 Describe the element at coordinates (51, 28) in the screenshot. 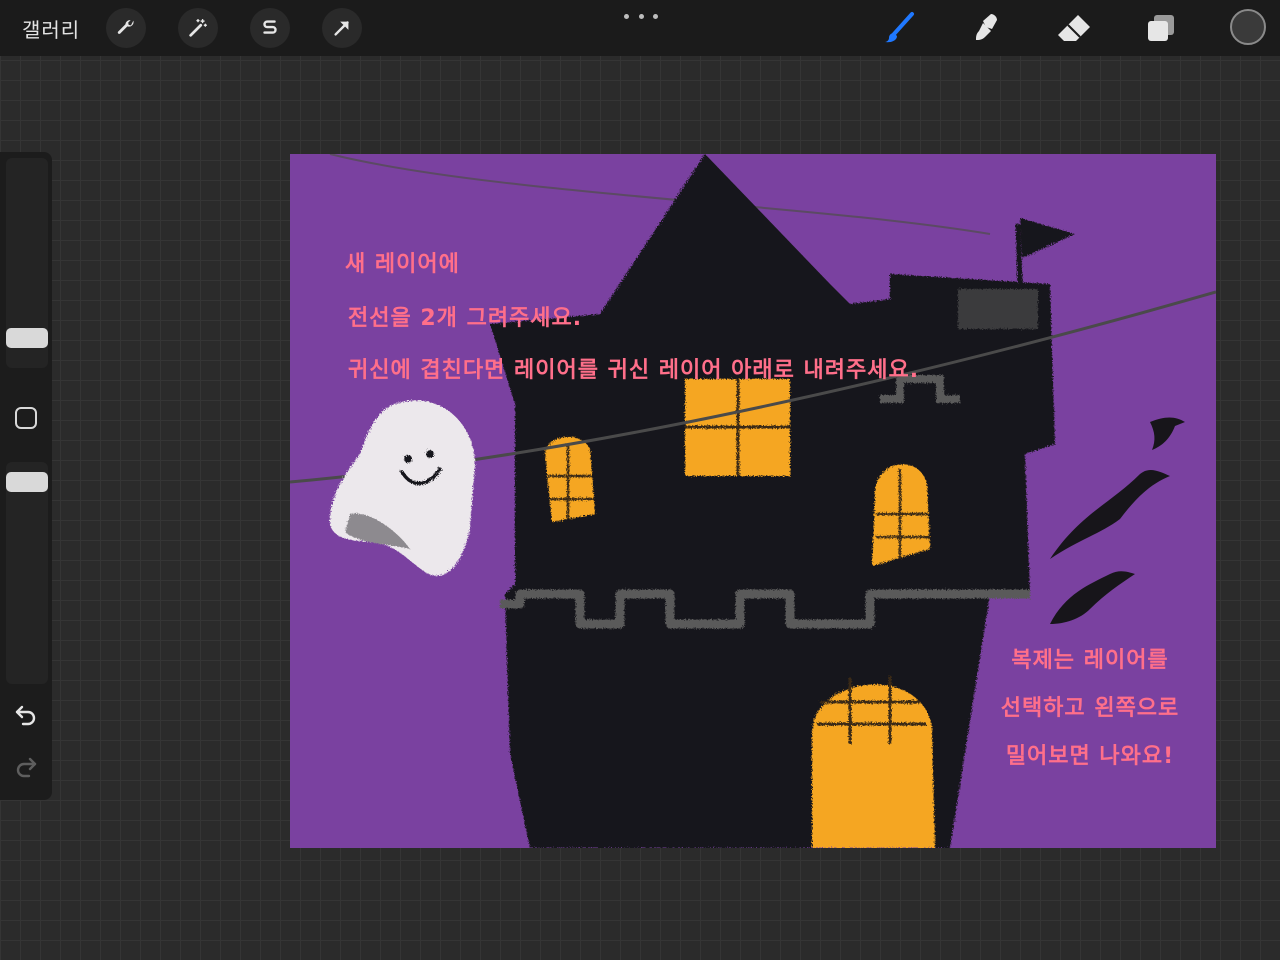

I see `gallery-button: 갤러리` at that location.